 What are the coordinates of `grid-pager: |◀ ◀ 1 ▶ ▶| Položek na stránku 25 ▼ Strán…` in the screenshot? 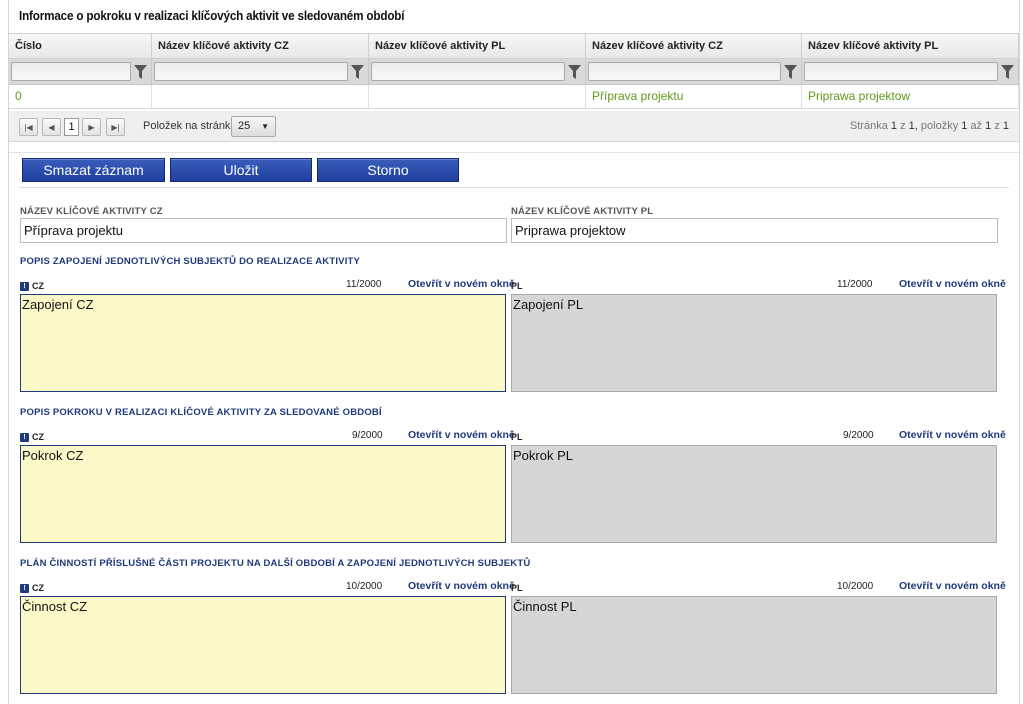 It's located at (514, 126).